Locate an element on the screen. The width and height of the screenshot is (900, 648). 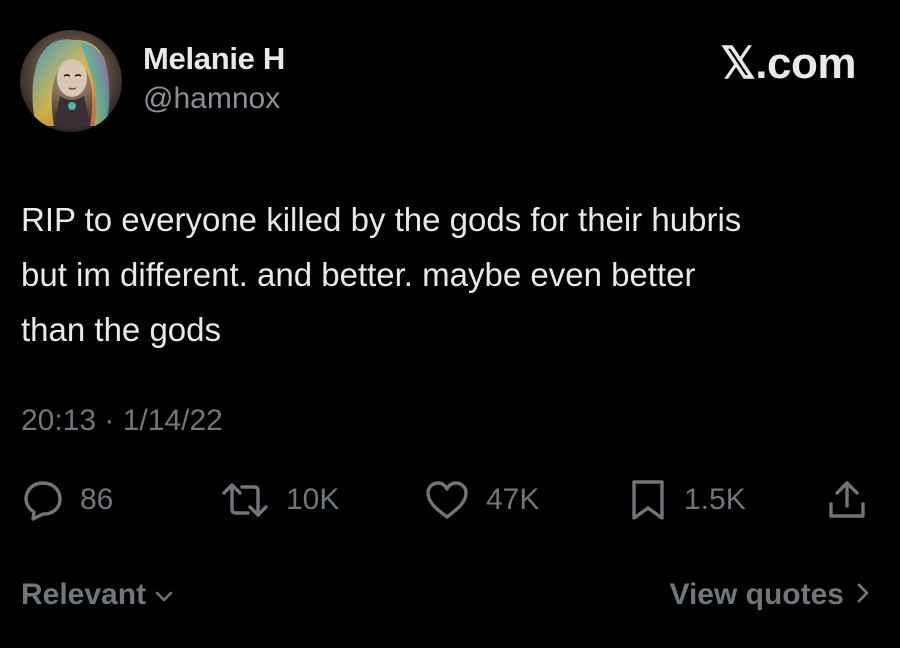
avatar is located at coordinates (71, 81).